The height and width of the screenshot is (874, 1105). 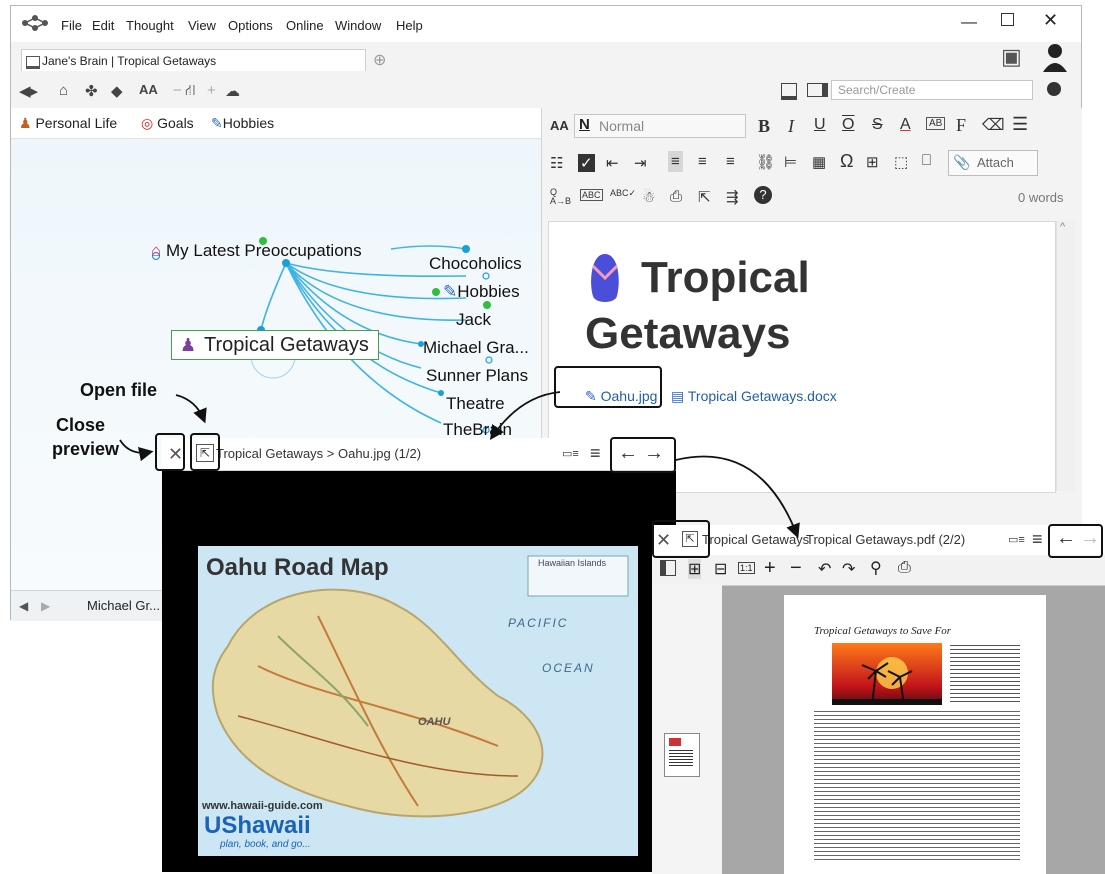 I want to click on highlight-oahu-attachment, so click(x=608, y=387).